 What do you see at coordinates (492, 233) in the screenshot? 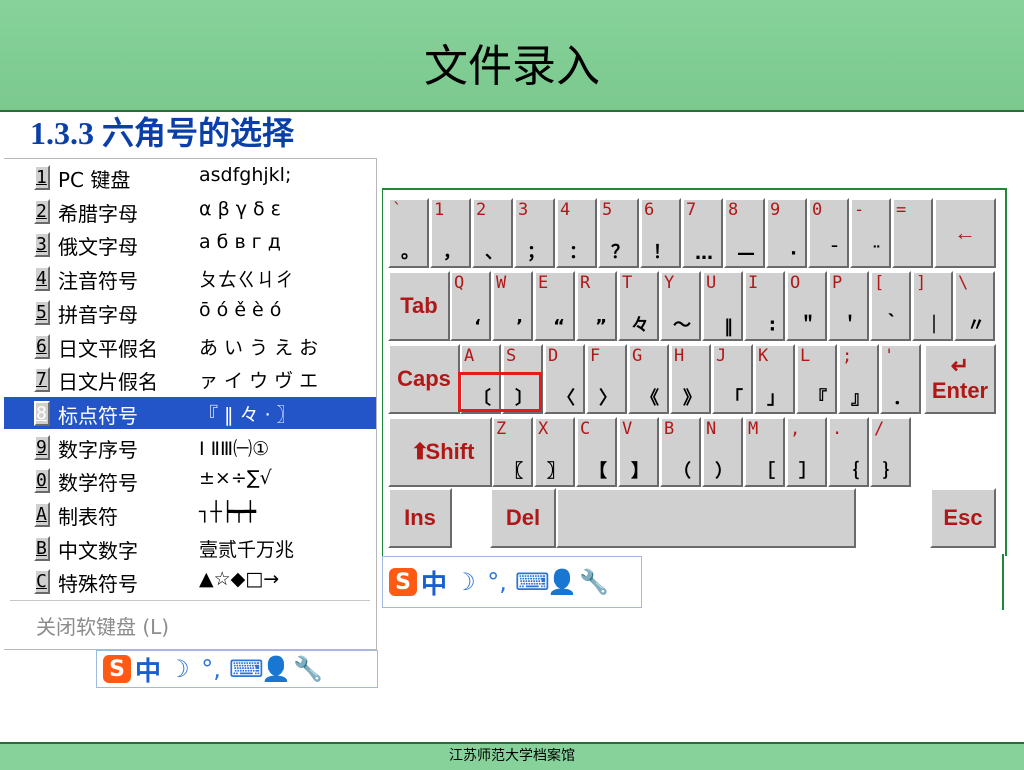
I see `key: 2、` at bounding box center [492, 233].